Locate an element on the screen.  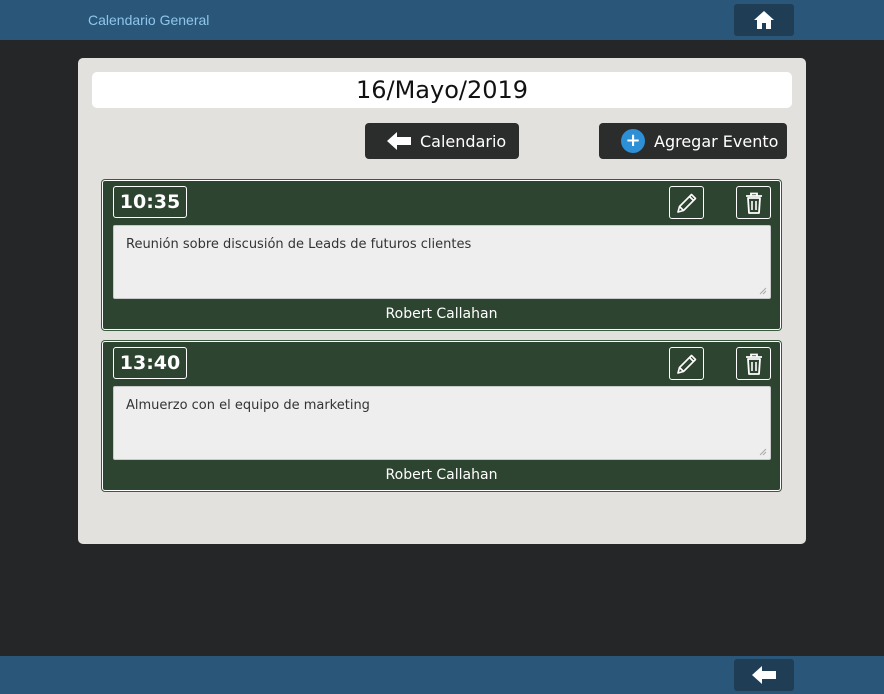
home-icon is located at coordinates (764, 20).